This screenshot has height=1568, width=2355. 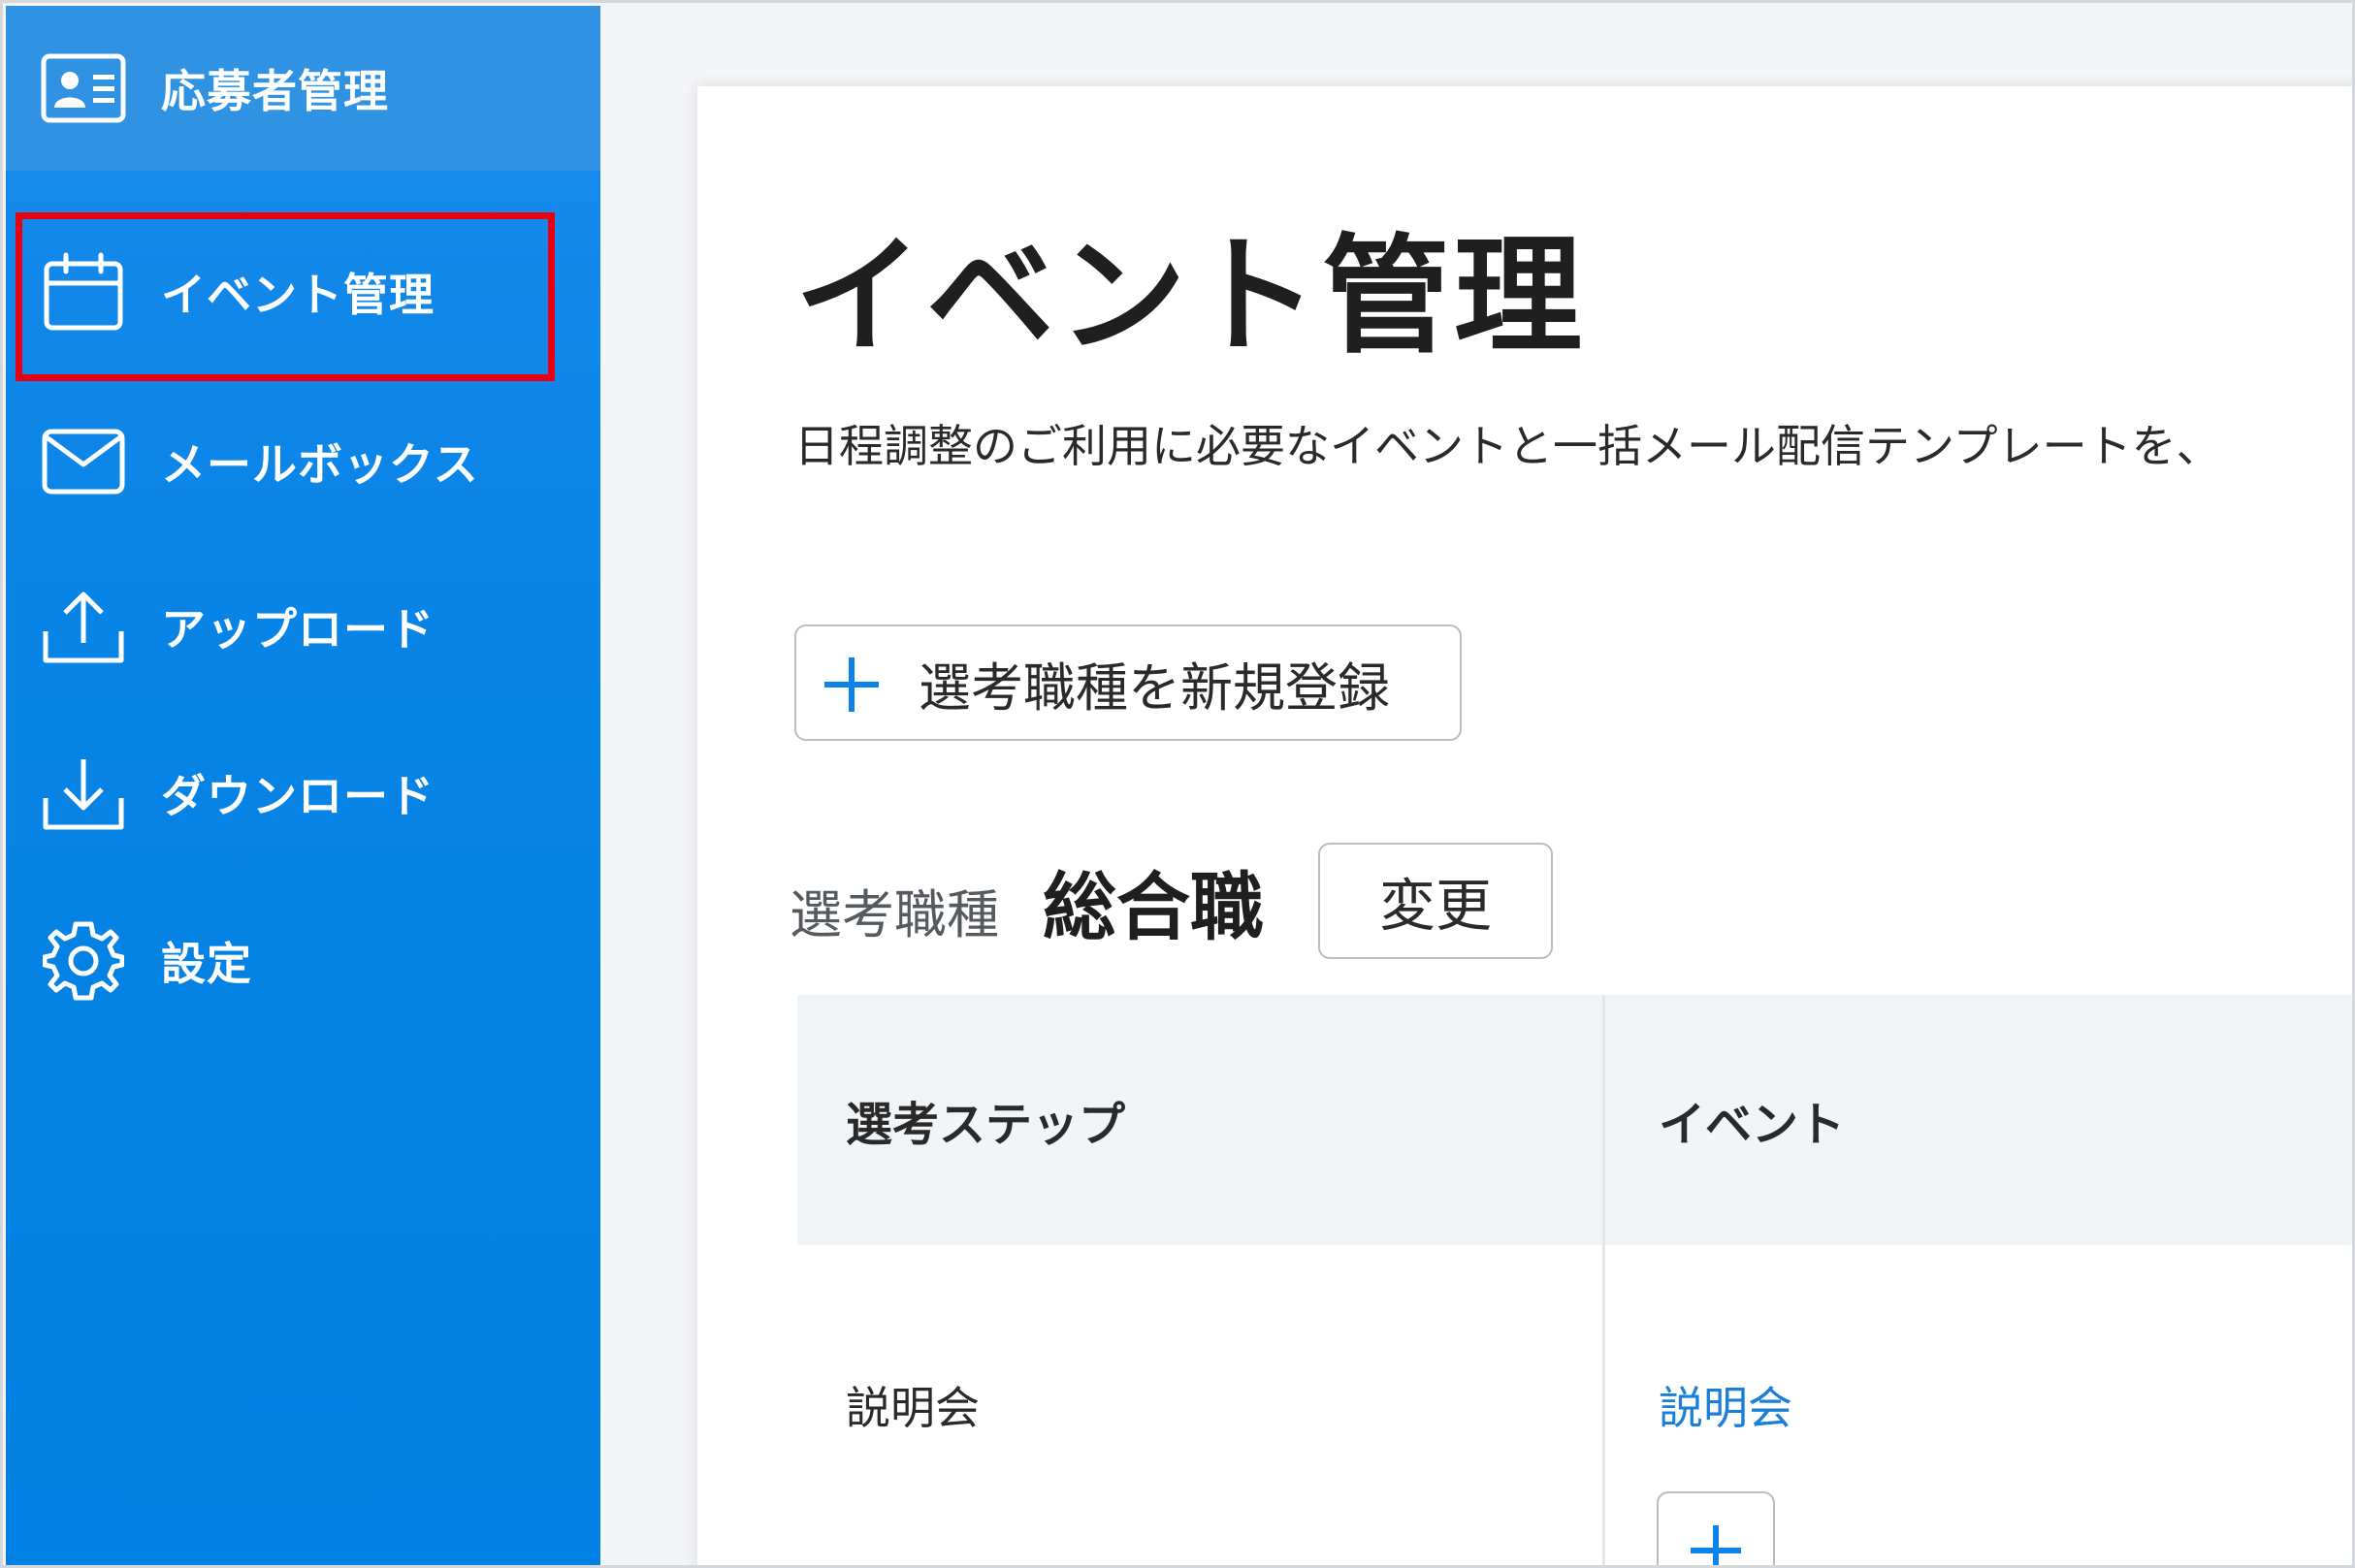 I want to click on table-cell-step: 説明会, so click(x=913, y=1408).